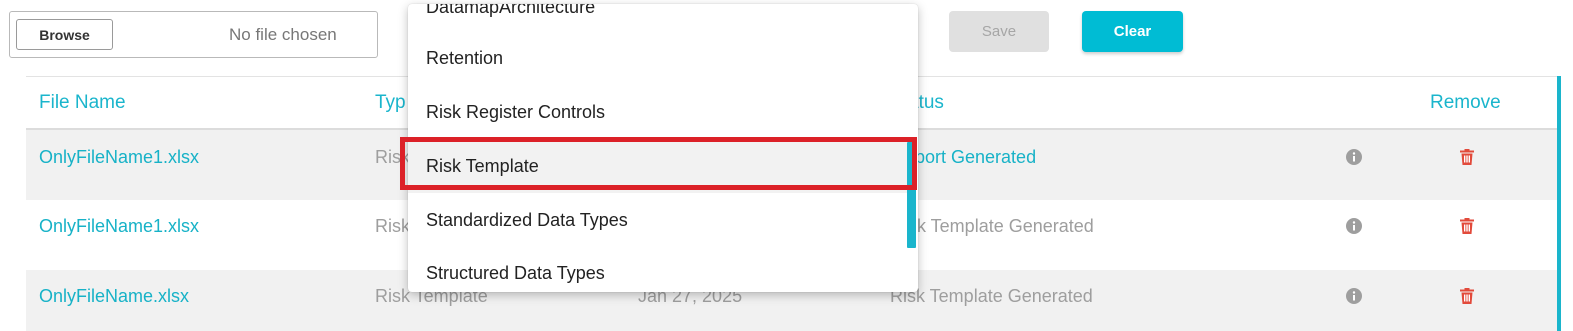 The image size is (1573, 331). Describe the element at coordinates (193, 34) in the screenshot. I see `file-input: Browse No file chosen` at that location.